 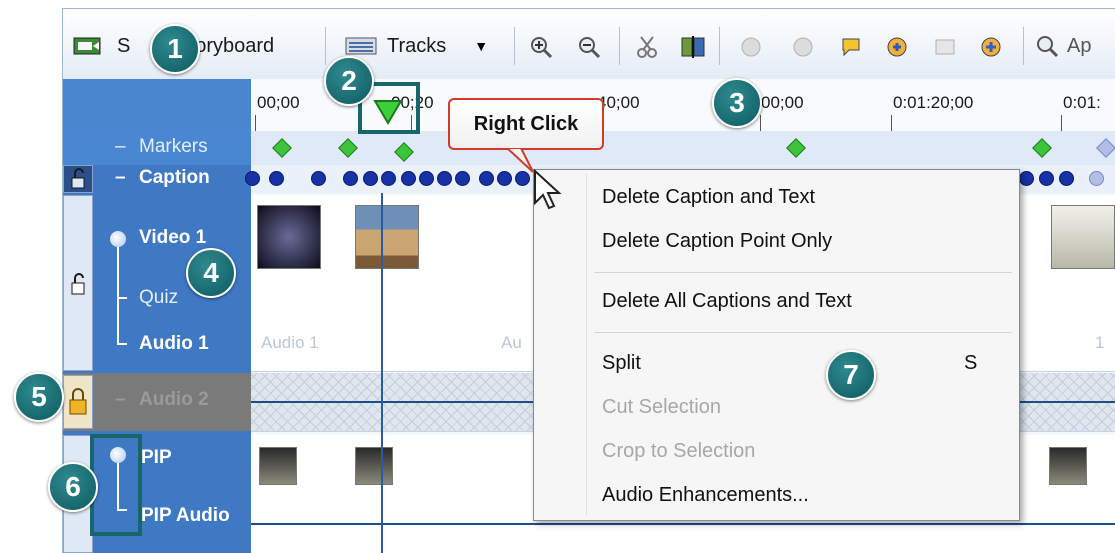 What do you see at coordinates (717, 241) in the screenshot?
I see `menu-item-delete-caption-point-only: Delete Caption Point Only` at bounding box center [717, 241].